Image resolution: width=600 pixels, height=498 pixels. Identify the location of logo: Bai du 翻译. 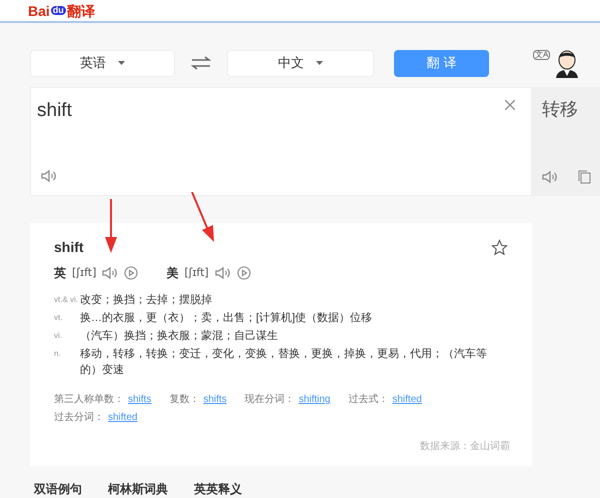
(61, 11).